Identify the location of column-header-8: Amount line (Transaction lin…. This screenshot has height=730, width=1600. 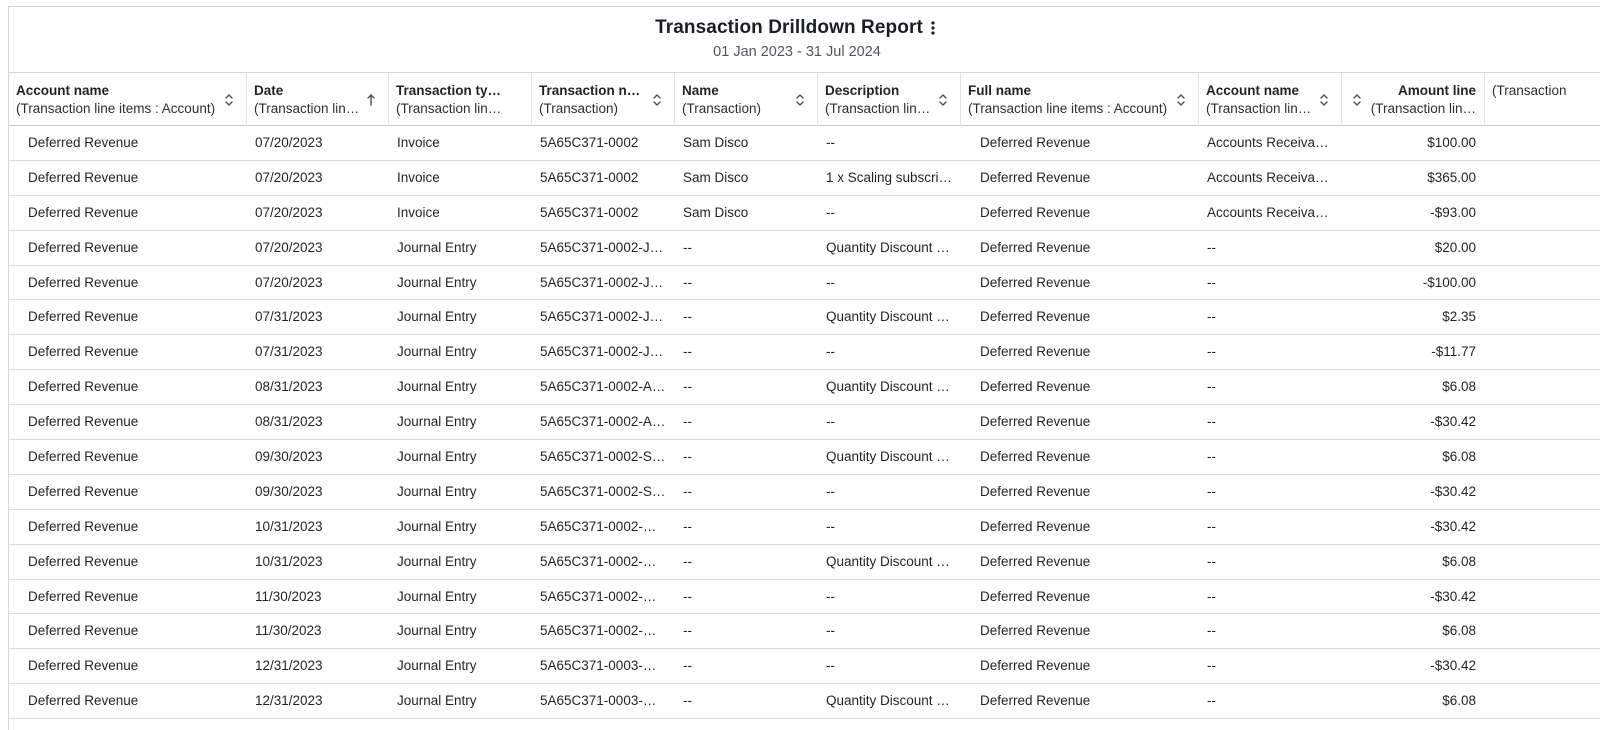
(1413, 99).